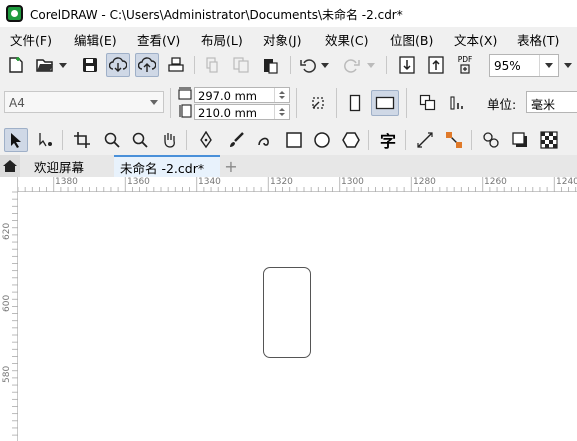 Image resolution: width=577 pixels, height=441 pixels. Describe the element at coordinates (436, 65) in the screenshot. I see `export-icon` at that location.